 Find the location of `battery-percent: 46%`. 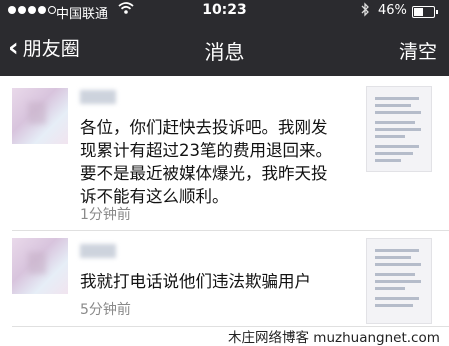

battery-percent: 46% is located at coordinates (392, 10).